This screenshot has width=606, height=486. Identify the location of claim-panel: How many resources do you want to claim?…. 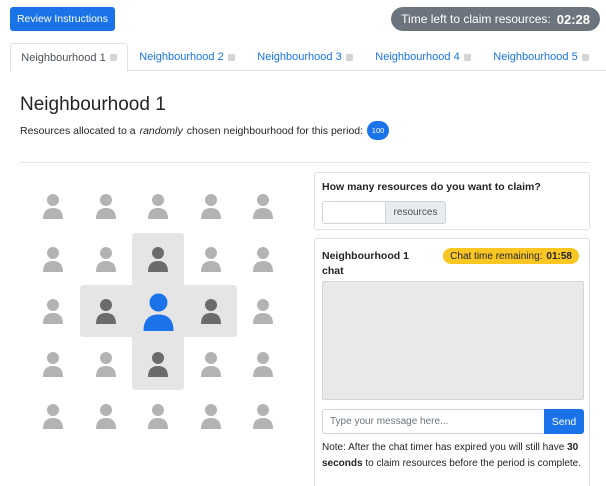
(452, 201).